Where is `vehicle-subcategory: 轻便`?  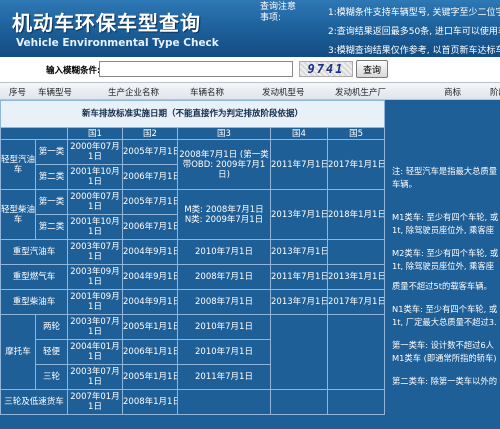 vehicle-subcategory: 轻便 is located at coordinates (51, 352).